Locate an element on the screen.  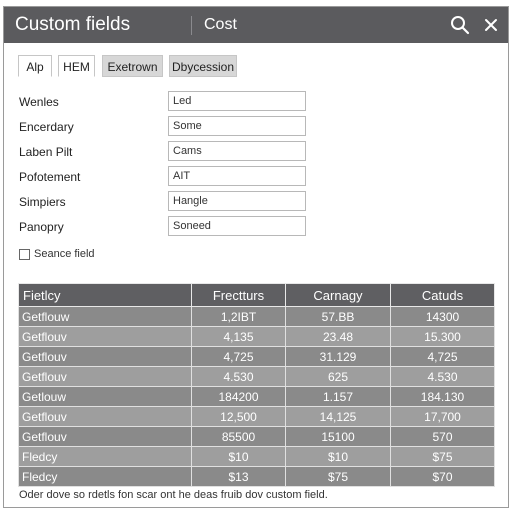
dialog-subtitle: Cost is located at coordinates (220, 24).